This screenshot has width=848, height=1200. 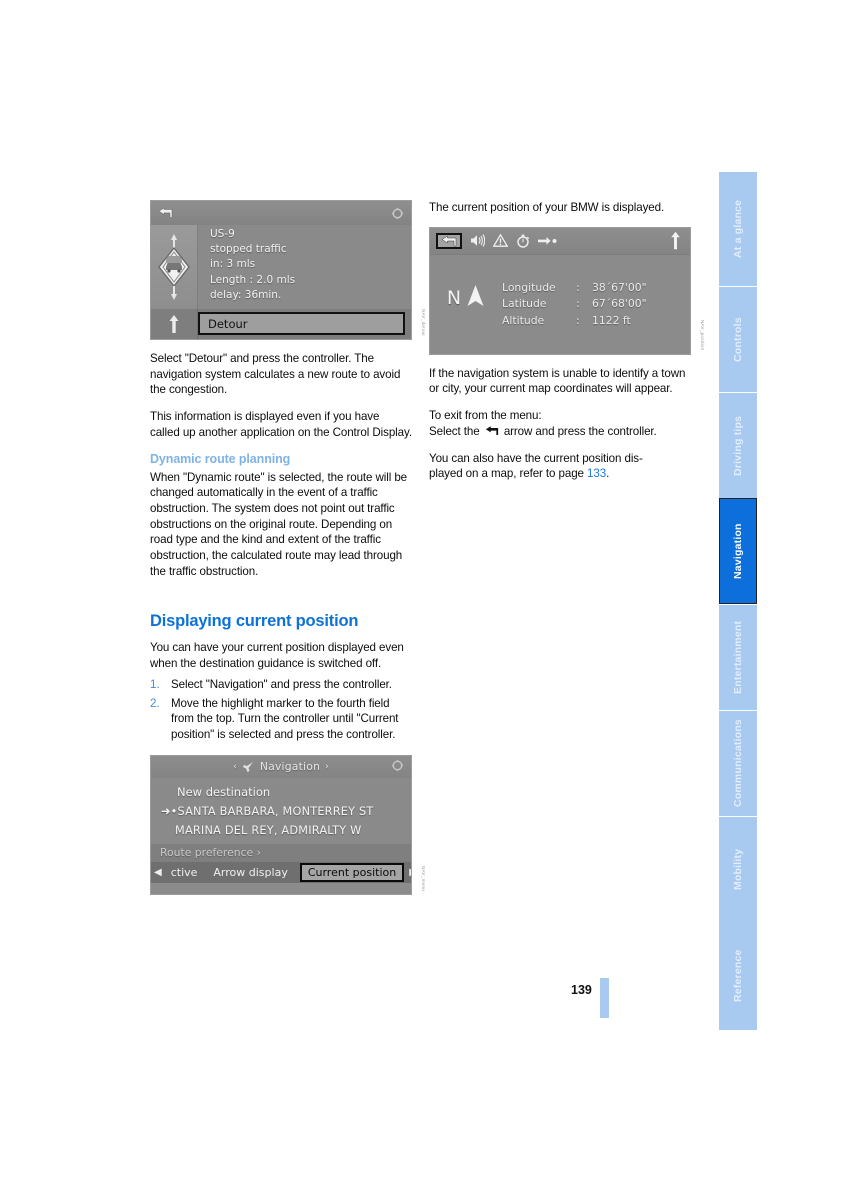 I want to click on heading-displaying-current-position: Displaying current position, so click(x=254, y=621).